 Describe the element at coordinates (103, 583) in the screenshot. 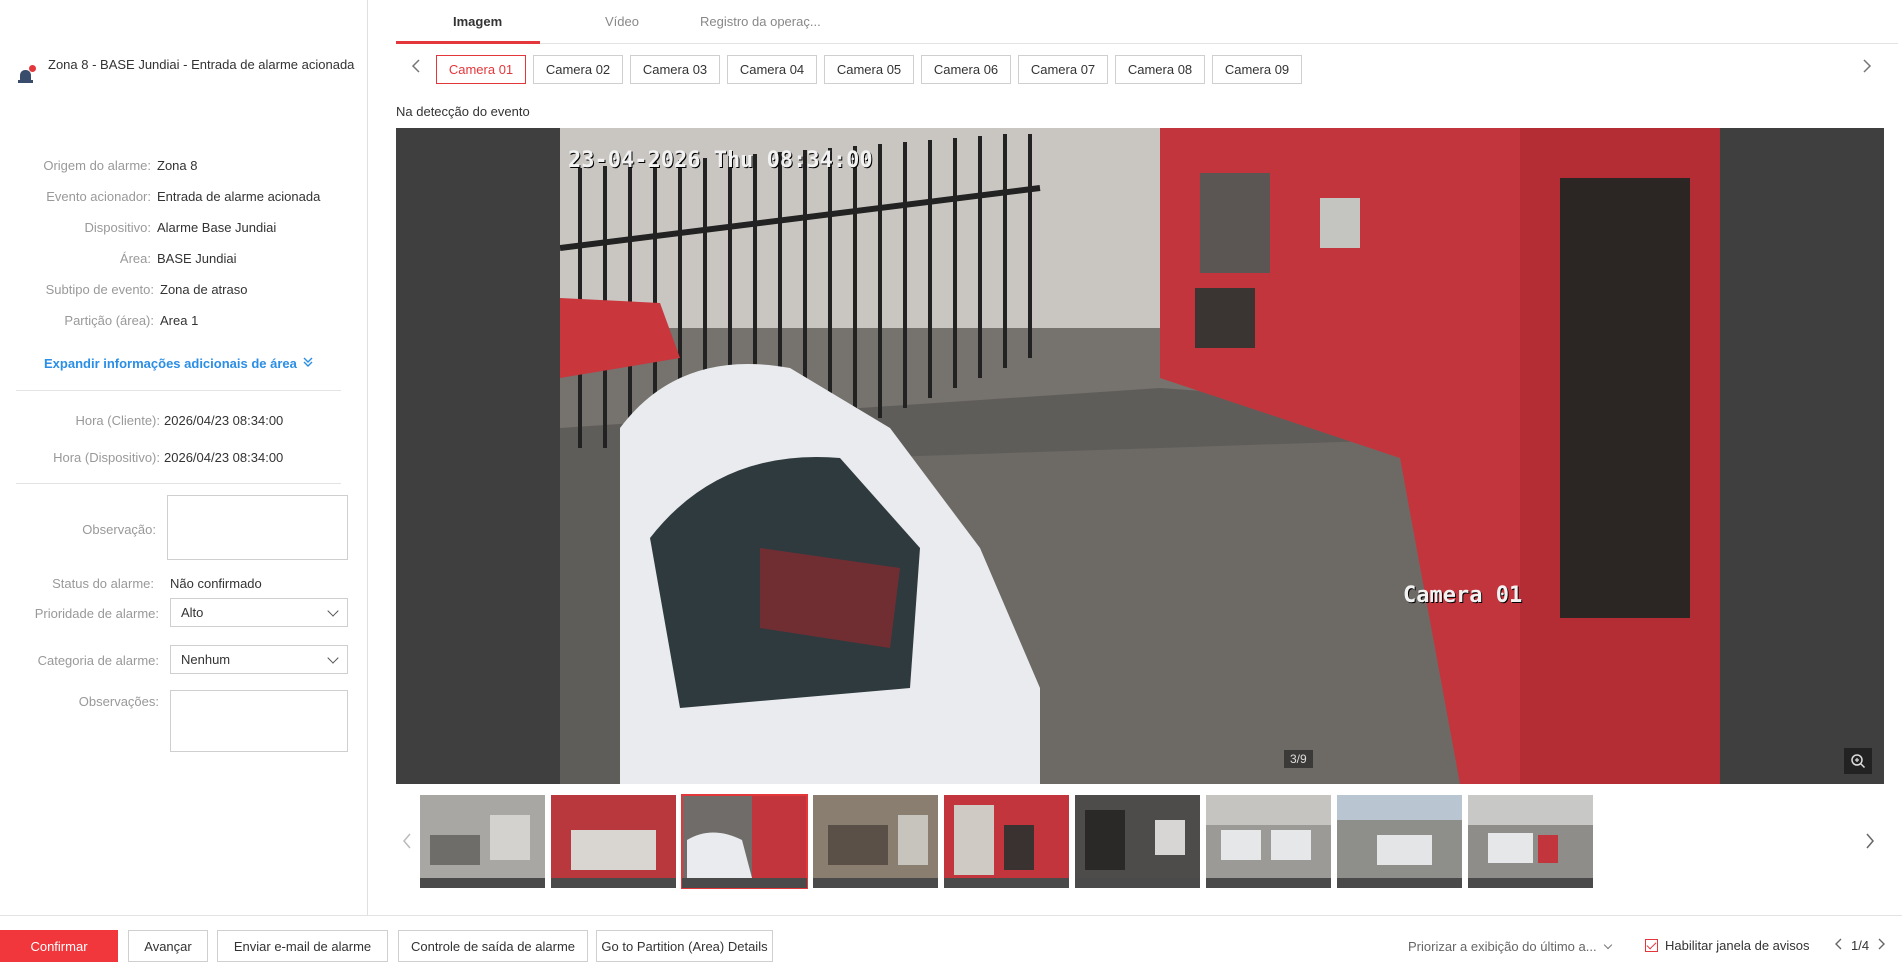

I see `status-label: Status do alarme:` at that location.